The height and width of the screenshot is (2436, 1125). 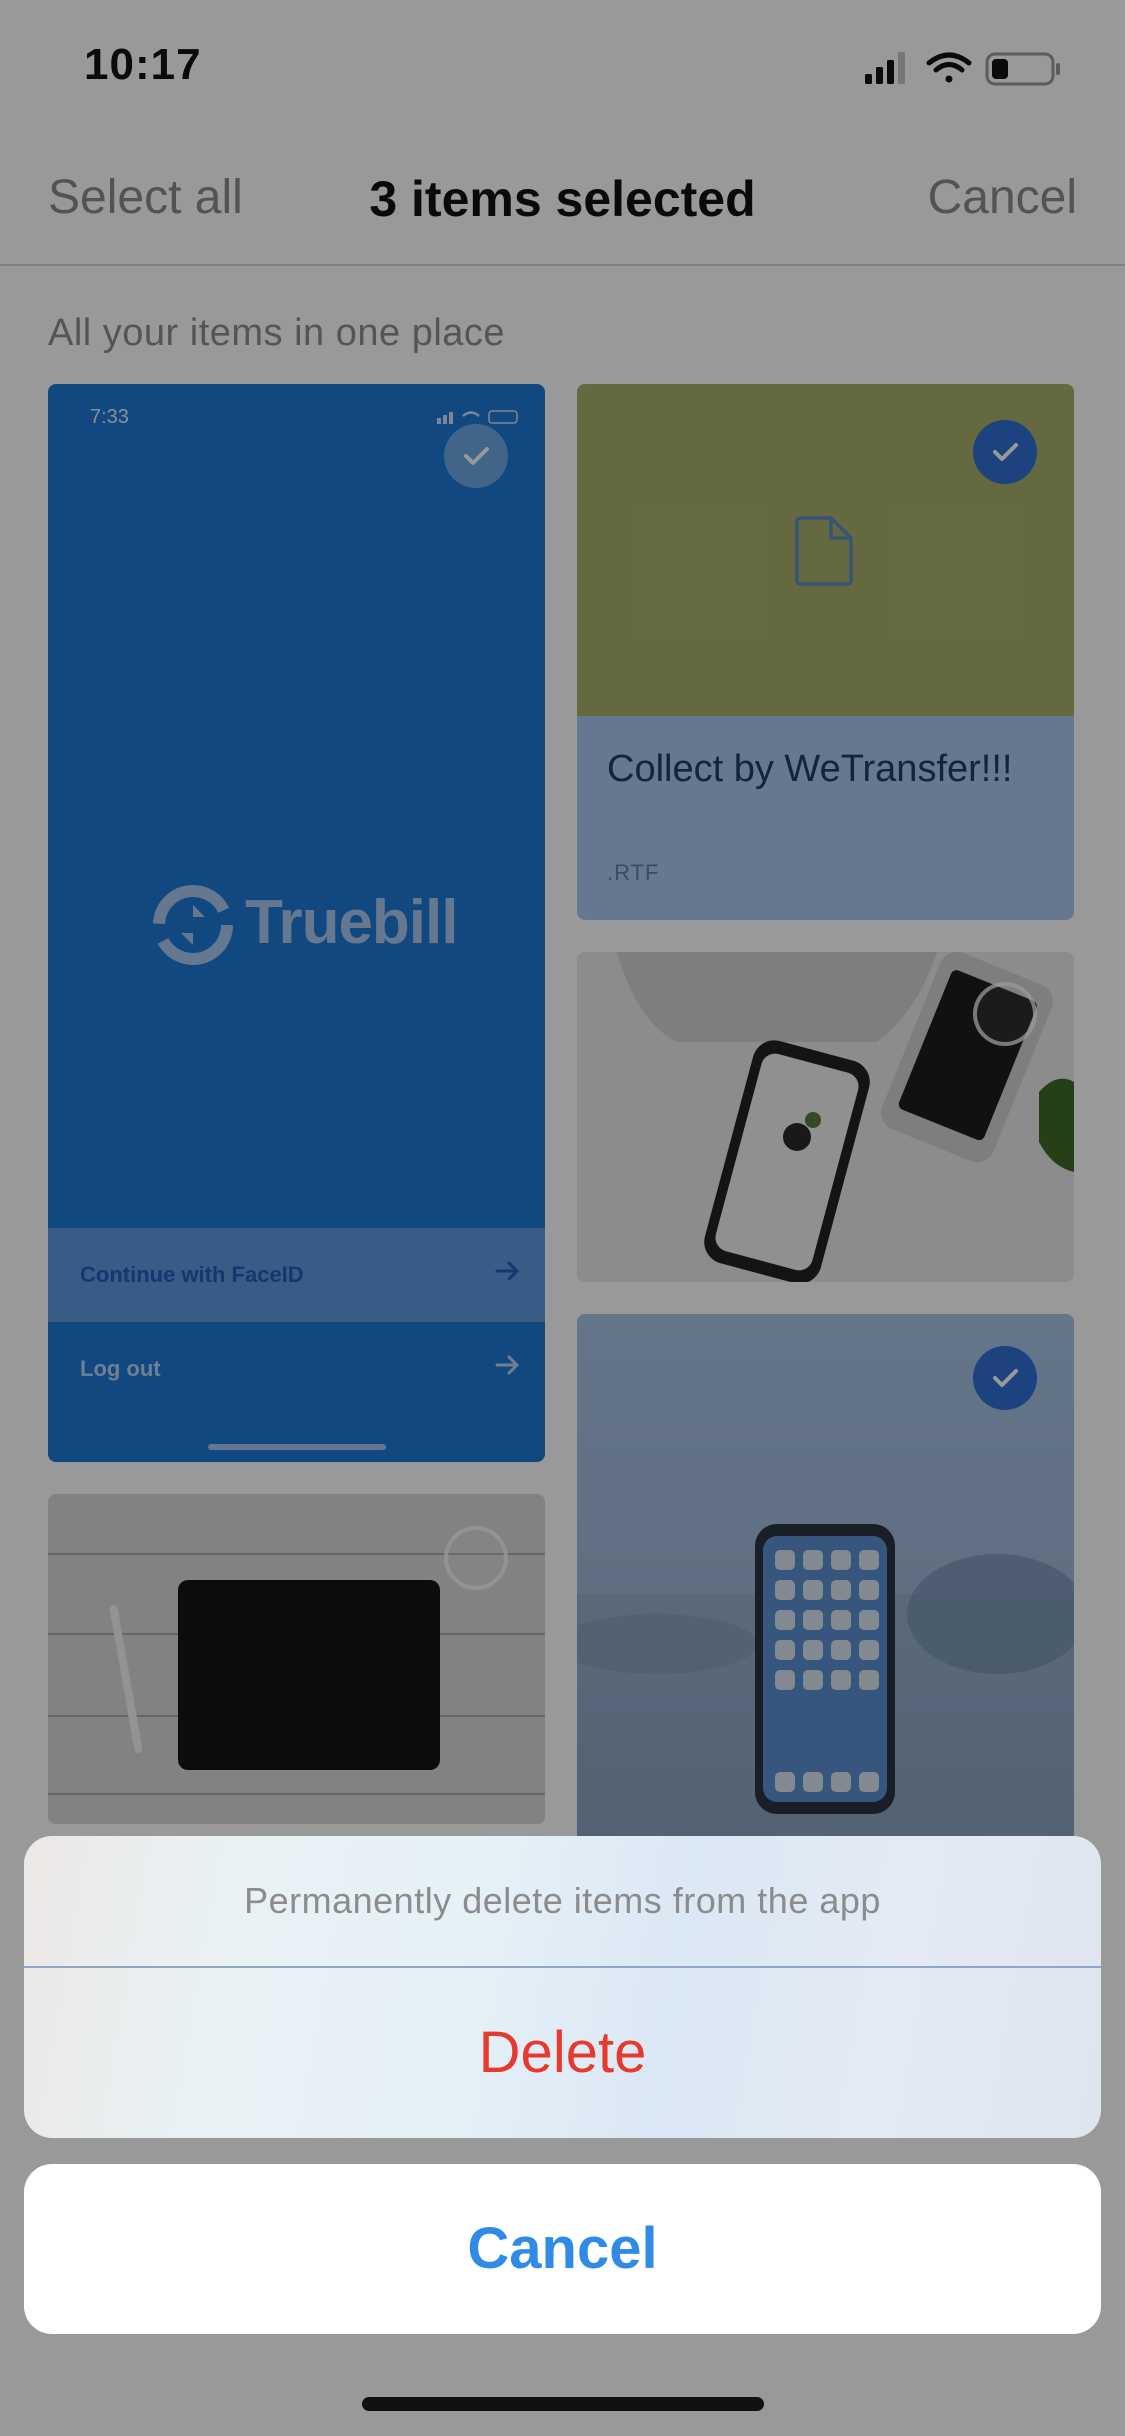 What do you see at coordinates (562, 1900) in the screenshot?
I see `action-sheet-message: Permanently delete items from the app` at bounding box center [562, 1900].